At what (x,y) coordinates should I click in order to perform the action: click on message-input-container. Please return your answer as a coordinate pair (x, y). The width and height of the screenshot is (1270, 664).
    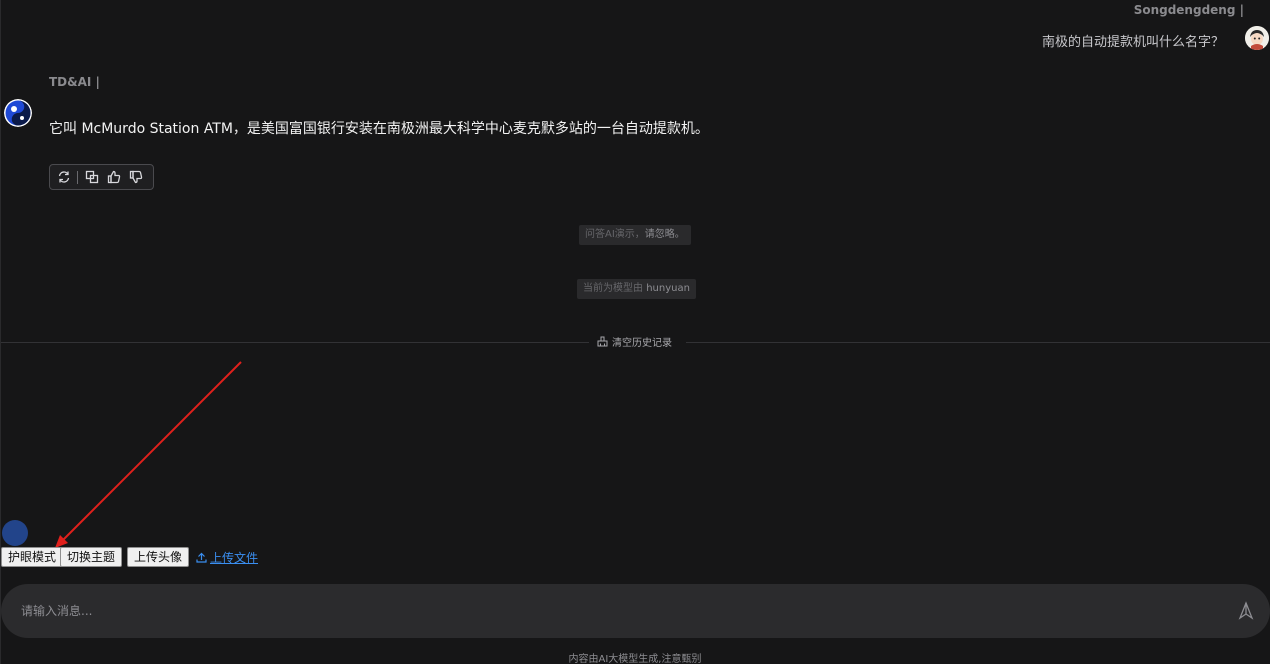
    Looking at the image, I should click on (635, 611).